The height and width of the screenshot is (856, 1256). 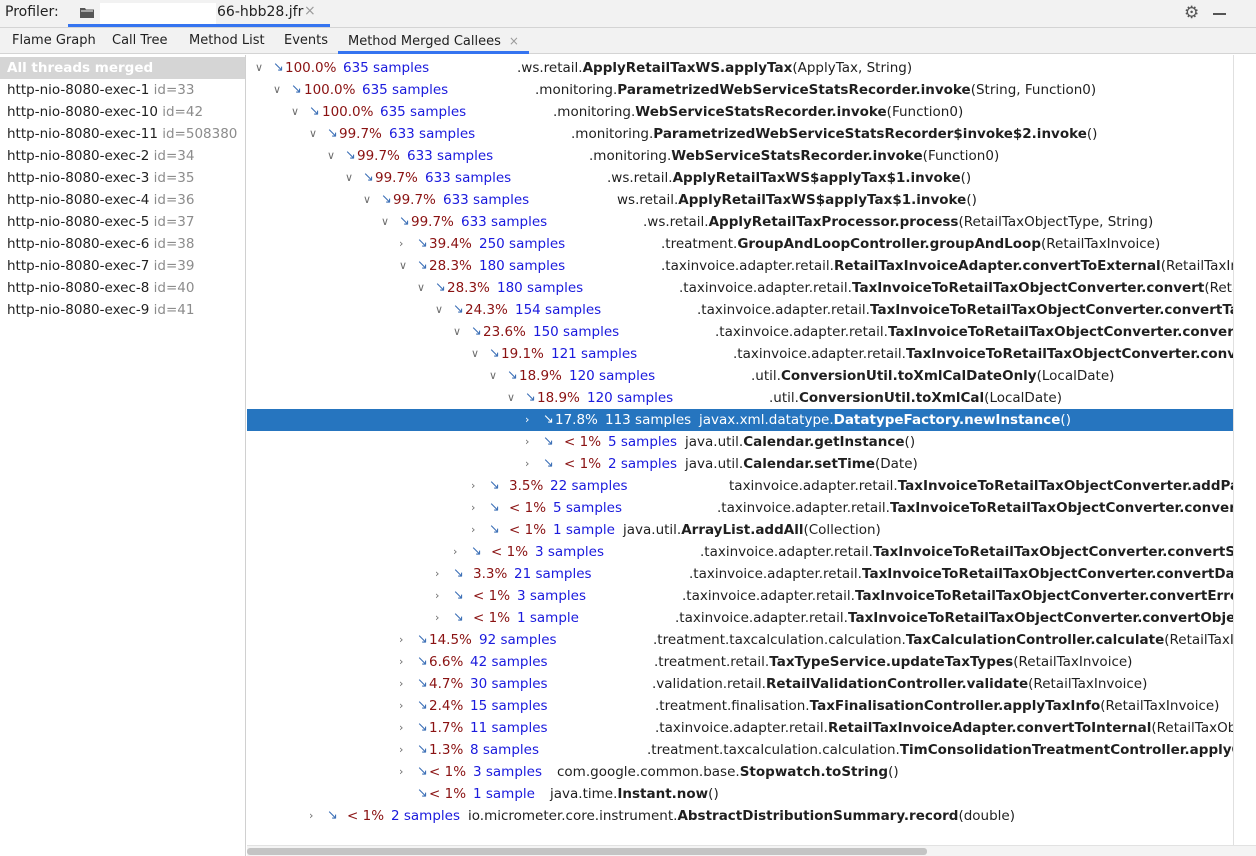 I want to click on method-package: .treatment., so click(x=699, y=244).